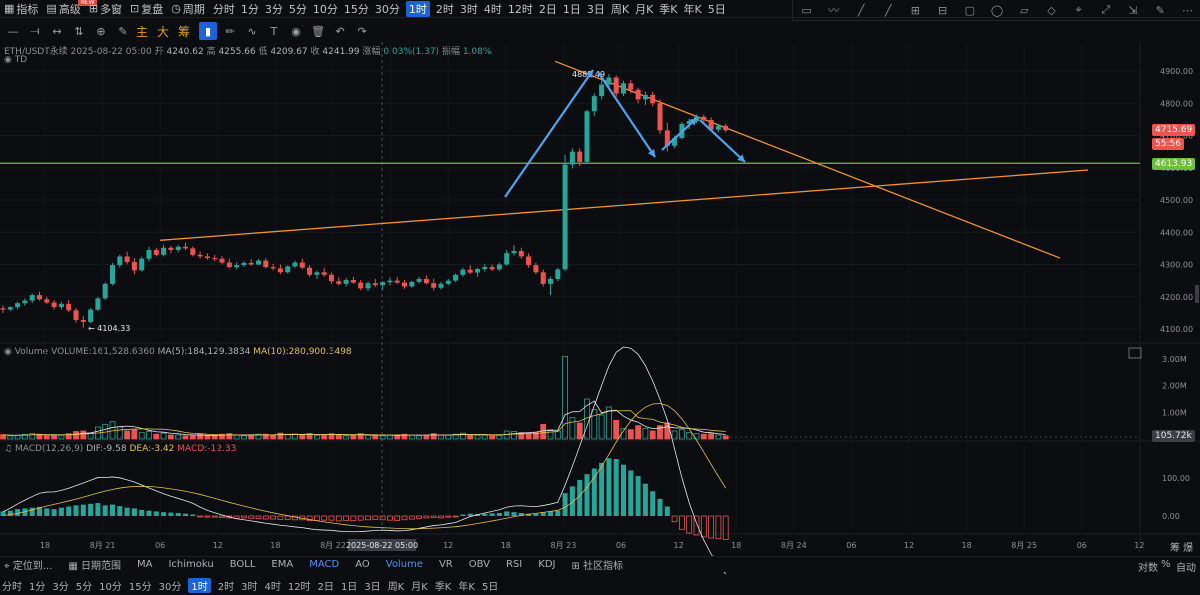 The image size is (1200, 595). I want to click on indicator-tab-3: Ichimoku, so click(190, 564).